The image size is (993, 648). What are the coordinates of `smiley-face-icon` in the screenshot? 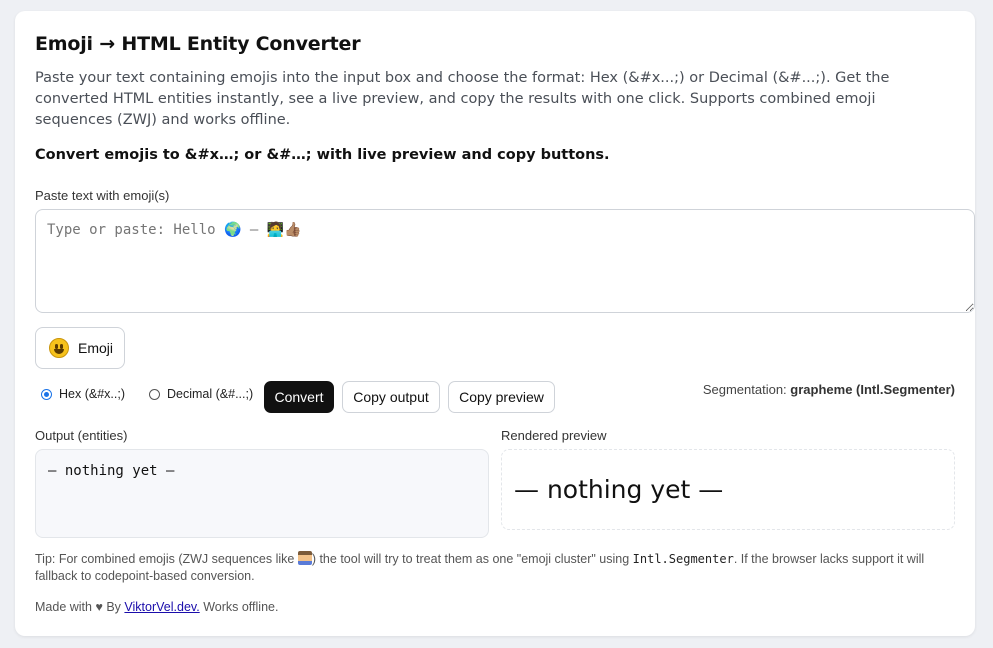 It's located at (59, 348).